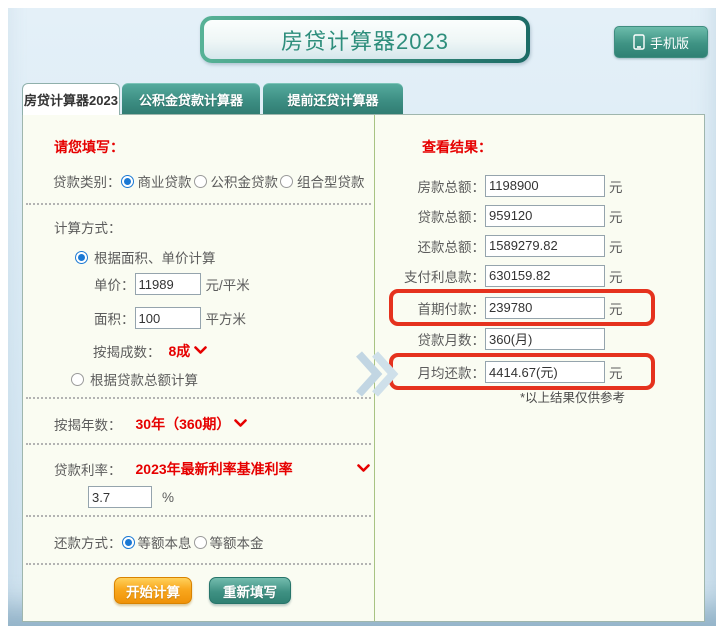  Describe the element at coordinates (114, 285) in the screenshot. I see `unit-price-label: 单价：` at that location.